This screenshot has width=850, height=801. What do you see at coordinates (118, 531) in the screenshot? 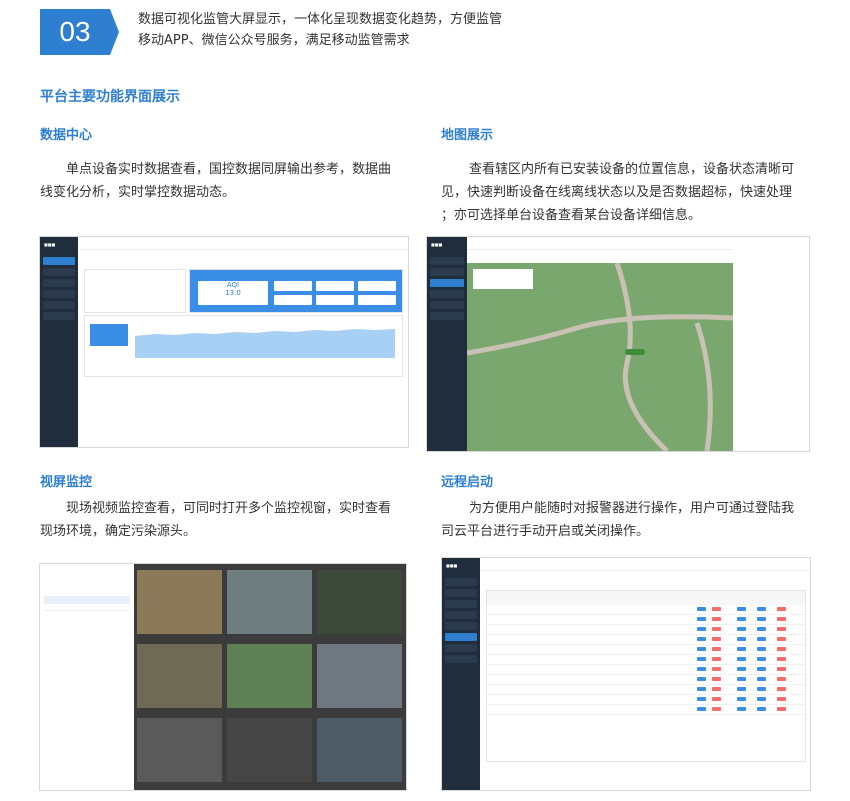
I see `desc-line: 现场环境，确定污染源头。` at bounding box center [118, 531].